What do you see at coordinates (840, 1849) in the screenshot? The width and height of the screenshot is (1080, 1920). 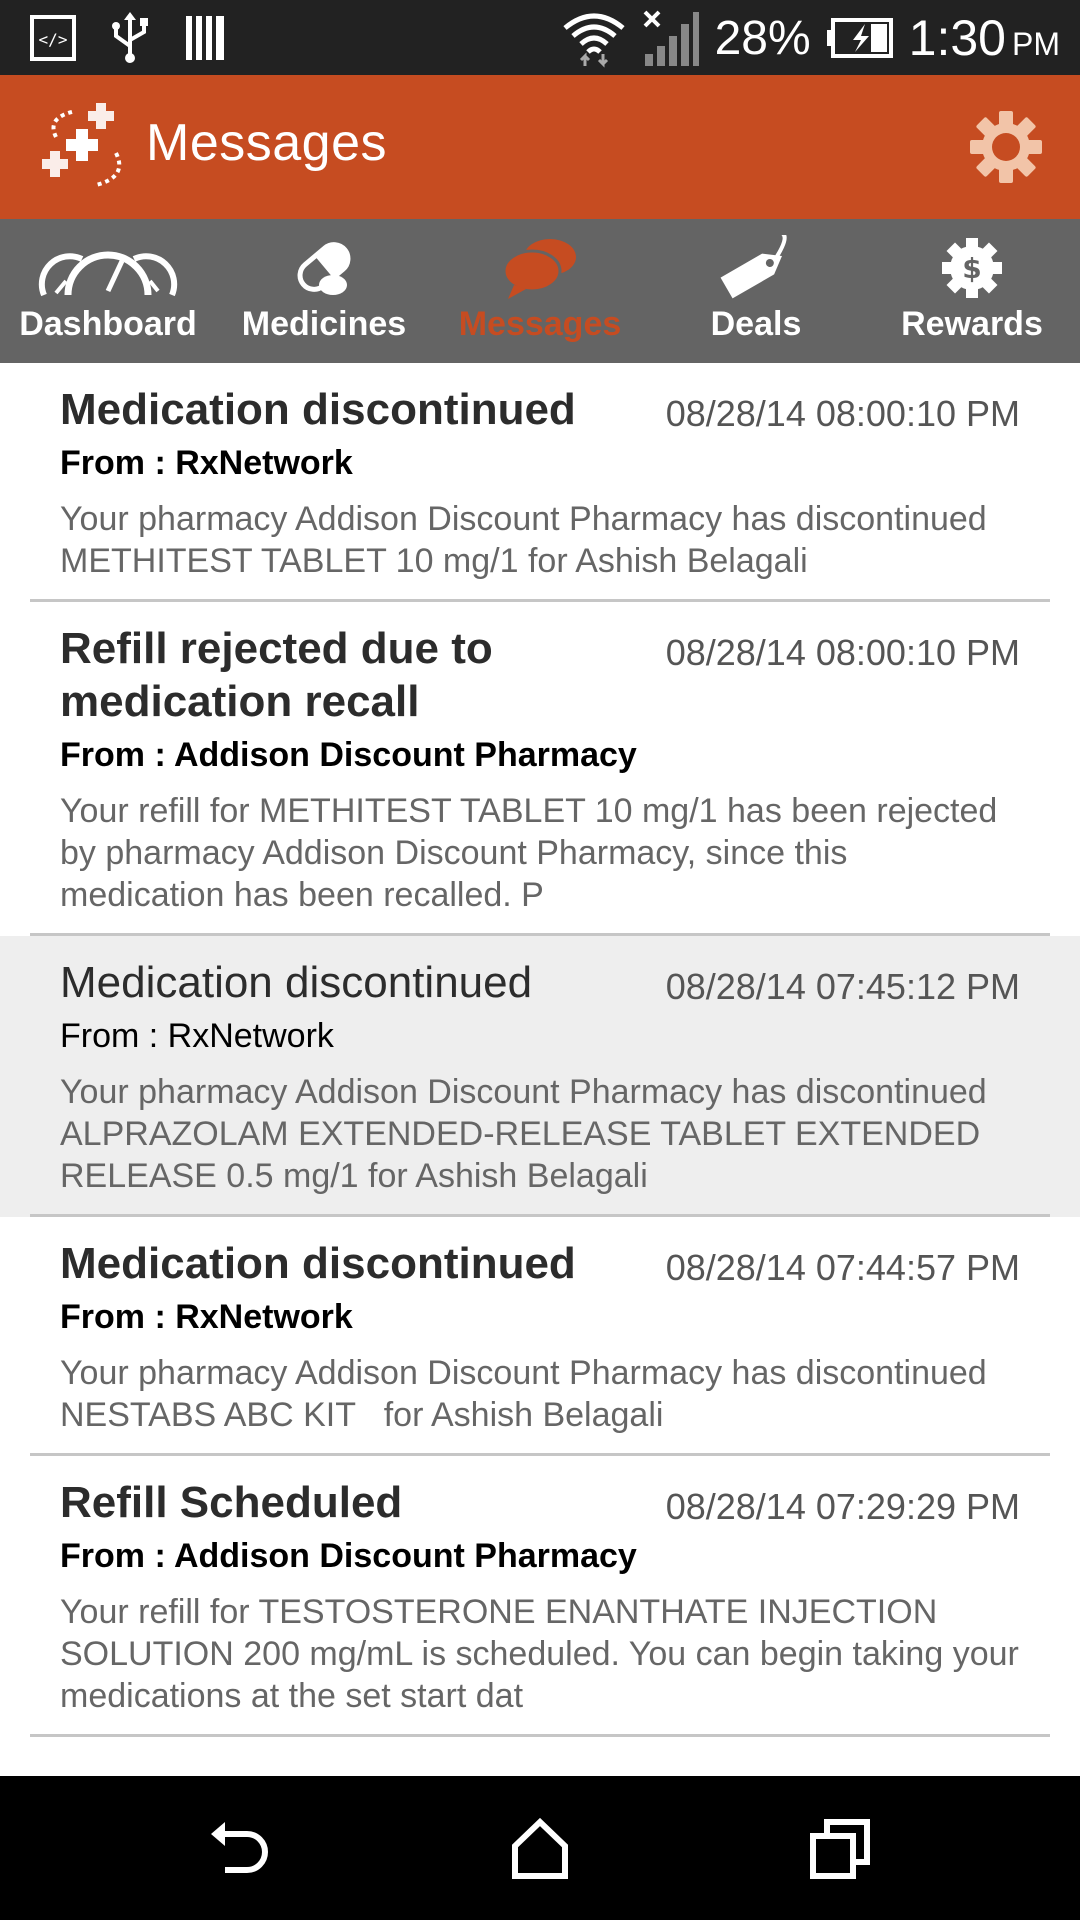 I see `recent-apps-icon` at bounding box center [840, 1849].